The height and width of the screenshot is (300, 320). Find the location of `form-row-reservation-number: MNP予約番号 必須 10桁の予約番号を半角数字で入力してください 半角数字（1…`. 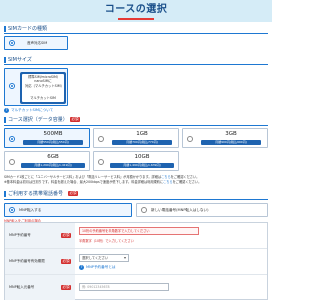

form-row-reservation-number: MNP予約番号 必須 10桁の予約番号を半角数字で入力してください 半角数字（1… is located at coordinates (136, 236).